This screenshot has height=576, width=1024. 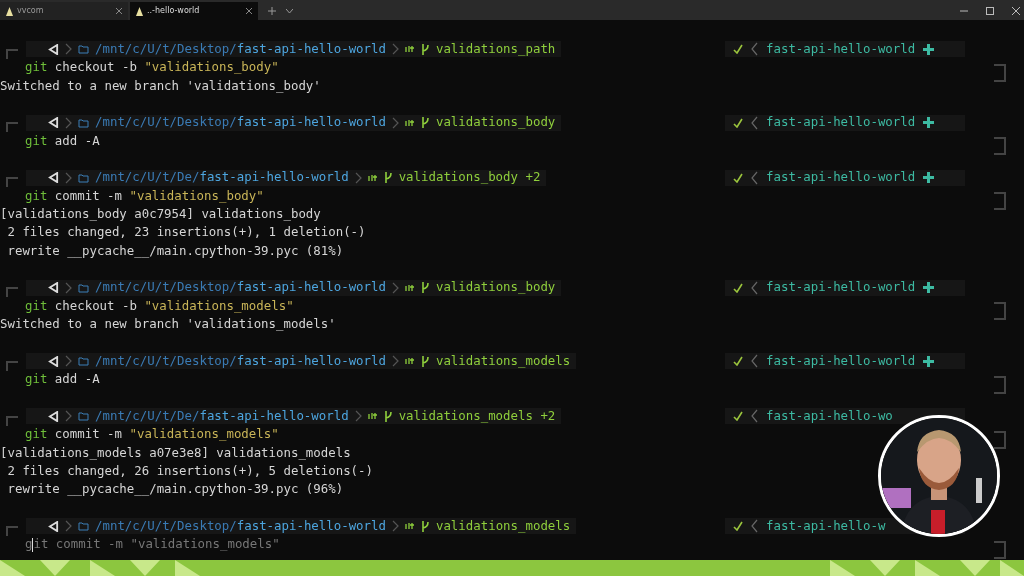 What do you see at coordinates (477, 415) in the screenshot?
I see `branch-name: validations_models +2` at bounding box center [477, 415].